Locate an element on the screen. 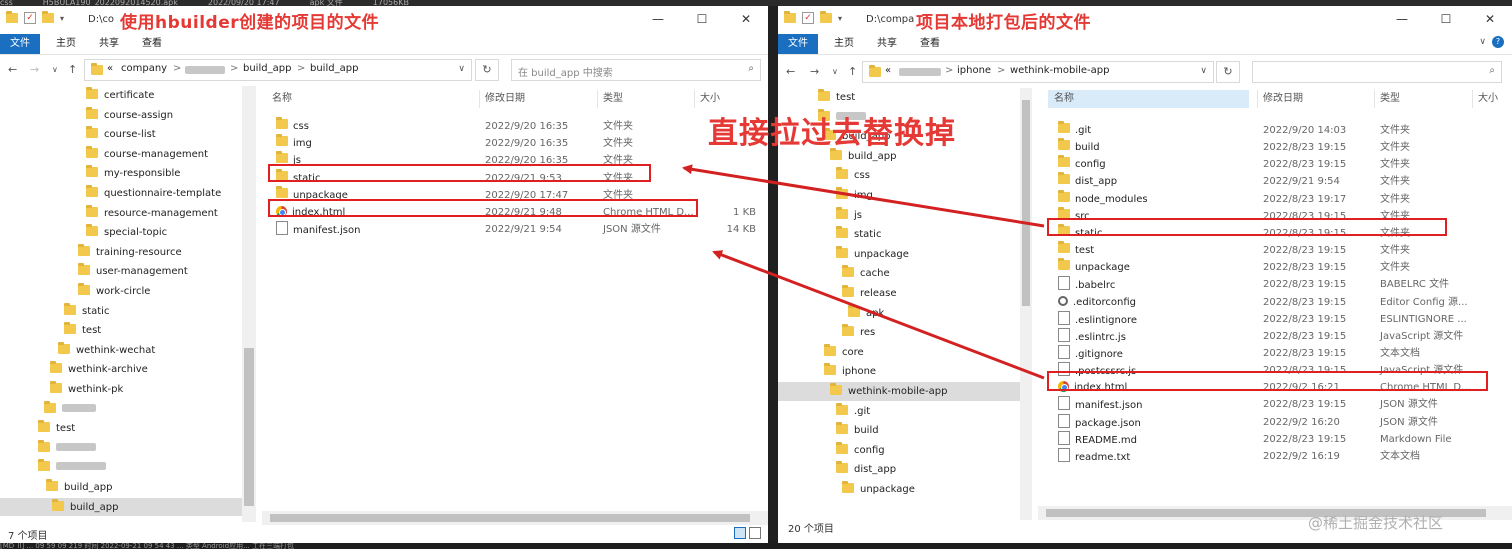 This screenshot has width=1512, height=549. watermark: @稀土掘金技术社区 is located at coordinates (1376, 523).